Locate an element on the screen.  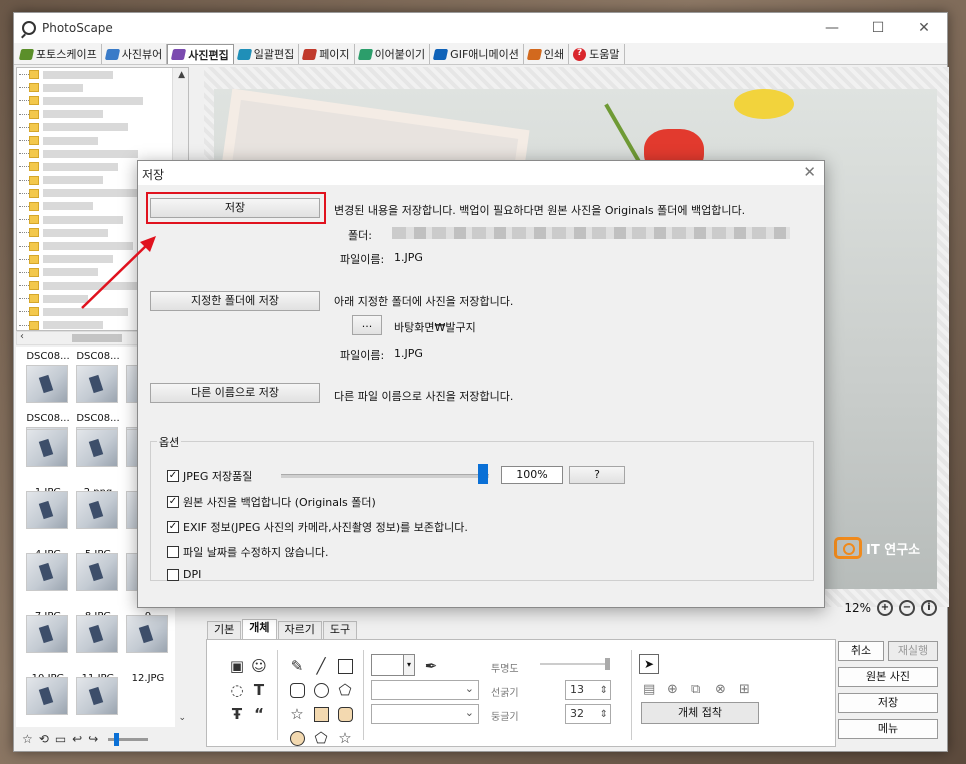
text-box-icon: Ŧ is located at coordinates (237, 714).